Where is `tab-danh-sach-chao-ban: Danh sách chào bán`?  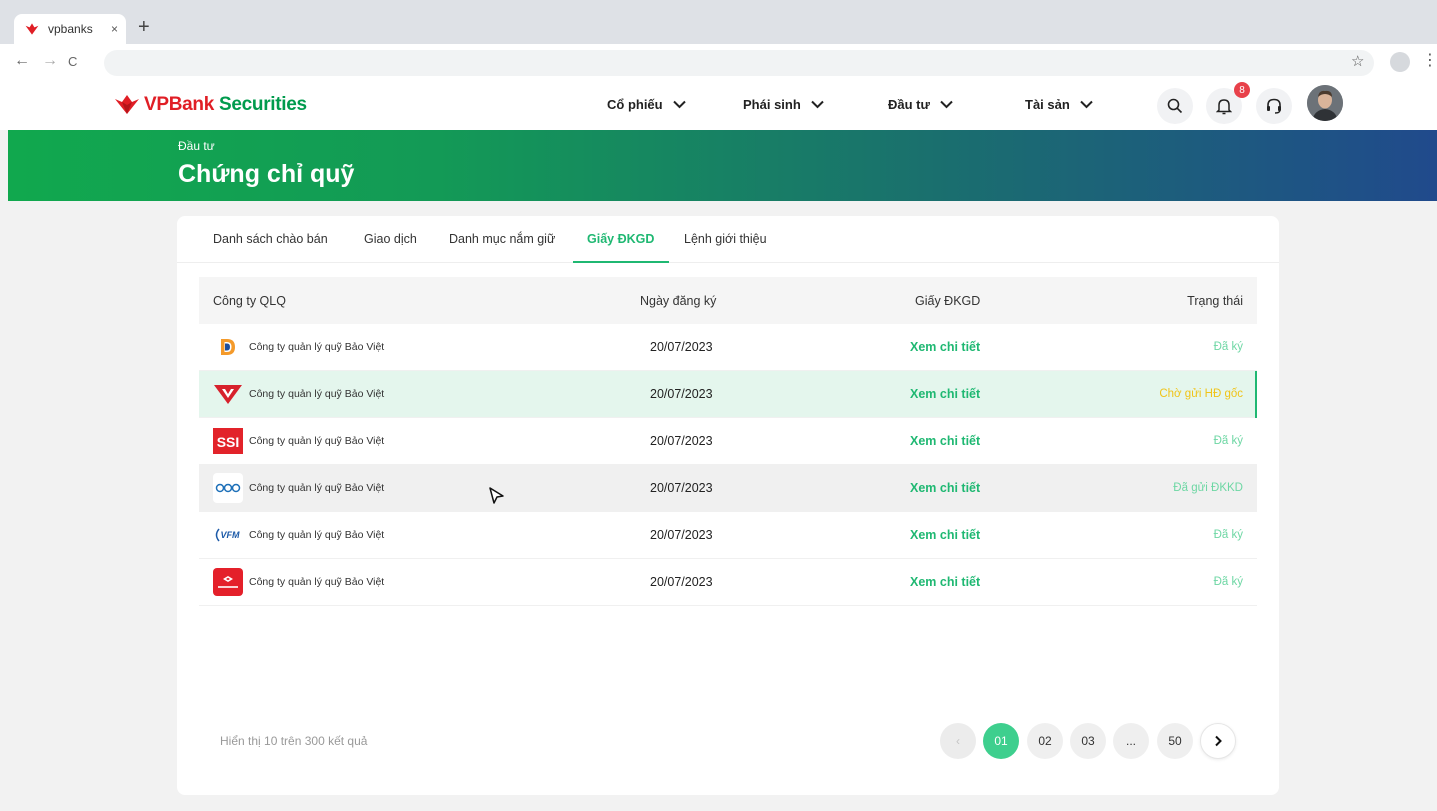
tab-danh-sach-chao-ban: Danh sách chào bán is located at coordinates (270, 239).